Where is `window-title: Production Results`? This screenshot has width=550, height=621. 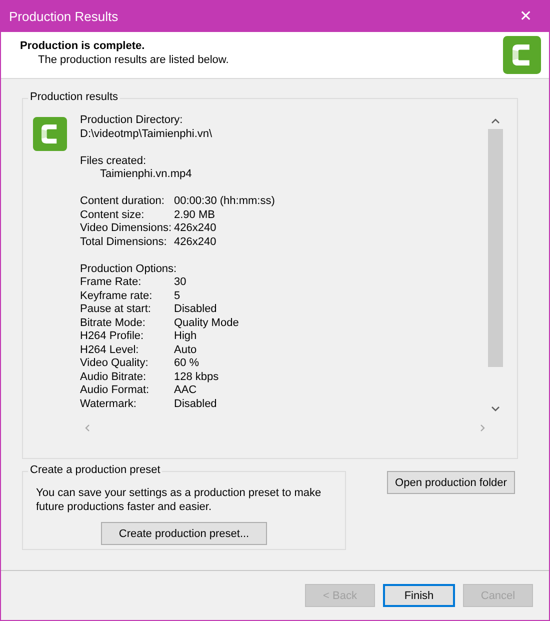 window-title: Production Results is located at coordinates (63, 16).